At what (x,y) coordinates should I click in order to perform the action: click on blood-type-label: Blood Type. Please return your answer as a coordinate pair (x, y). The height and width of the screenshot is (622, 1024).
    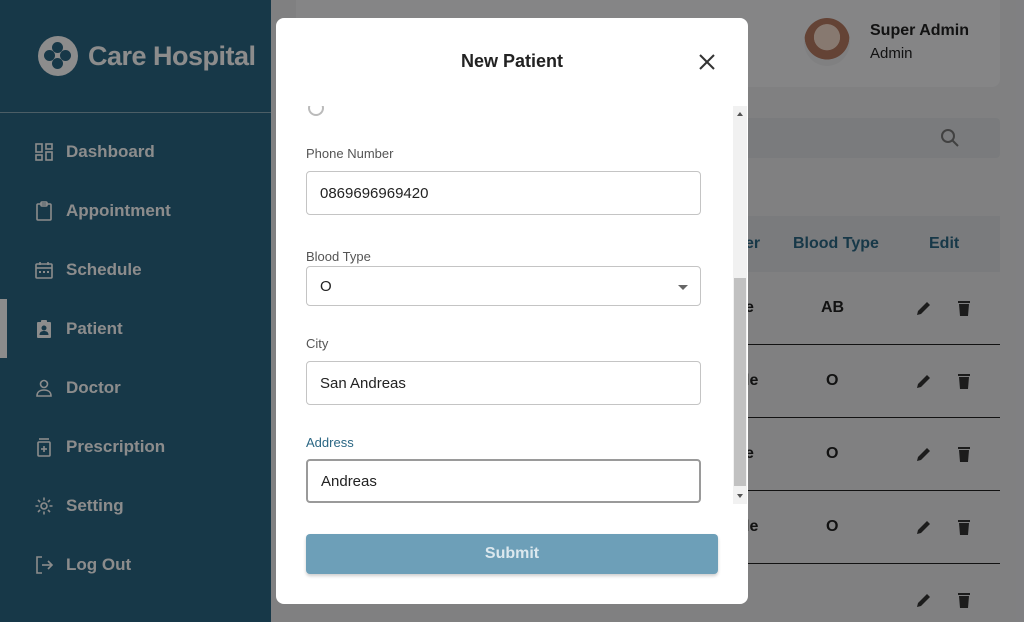
    Looking at the image, I should click on (338, 256).